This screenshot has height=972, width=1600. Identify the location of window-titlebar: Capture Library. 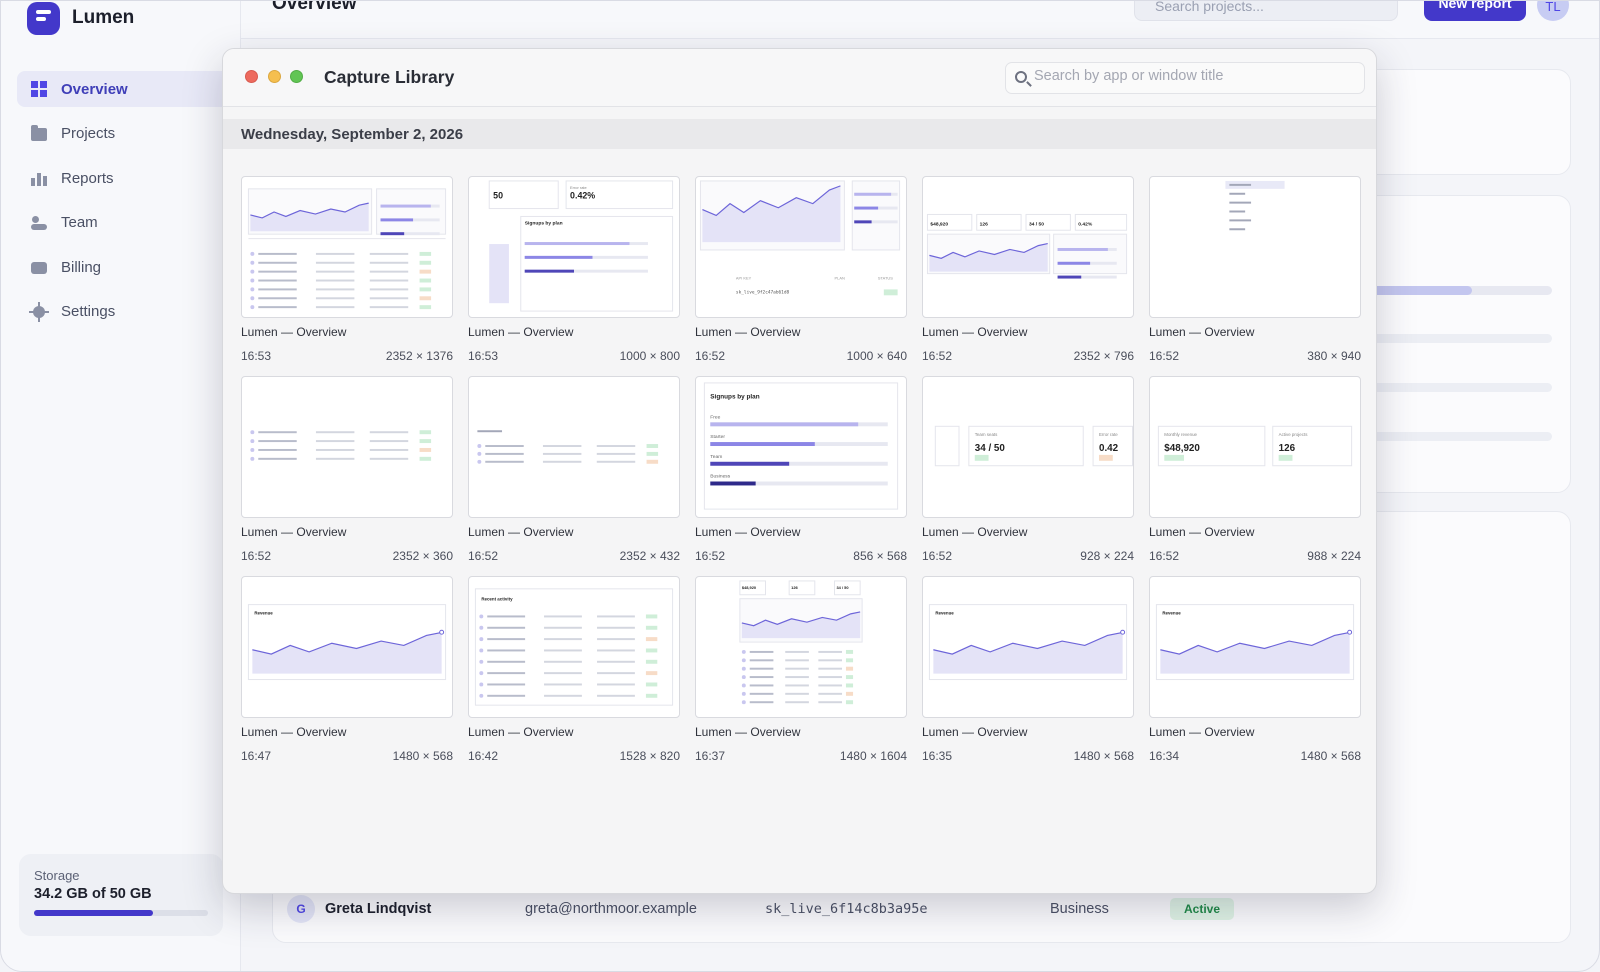
(799, 78).